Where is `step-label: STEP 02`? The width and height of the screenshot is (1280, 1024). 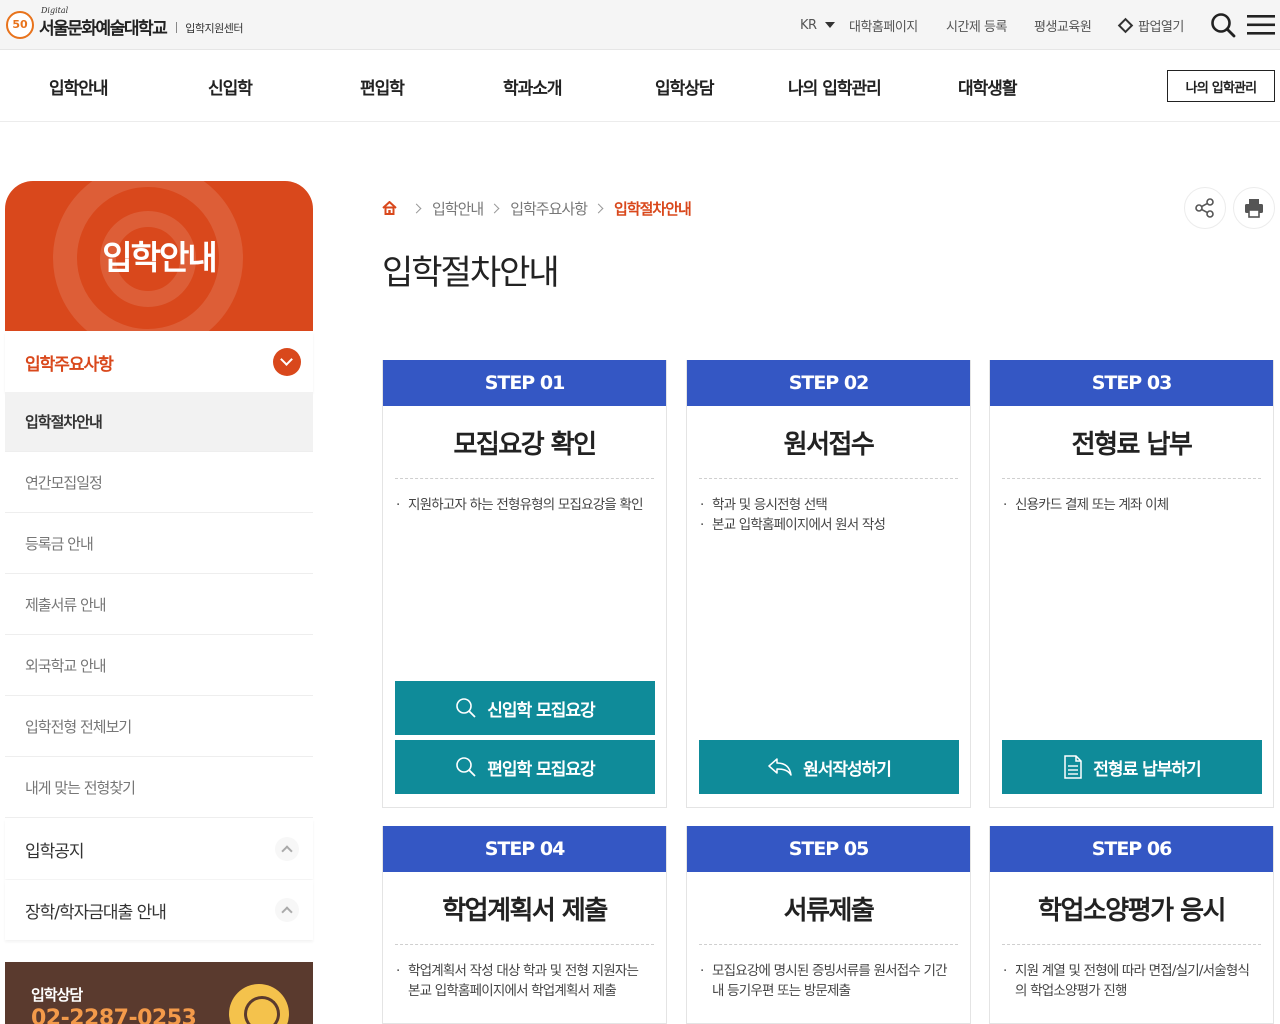
step-label: STEP 02 is located at coordinates (828, 383).